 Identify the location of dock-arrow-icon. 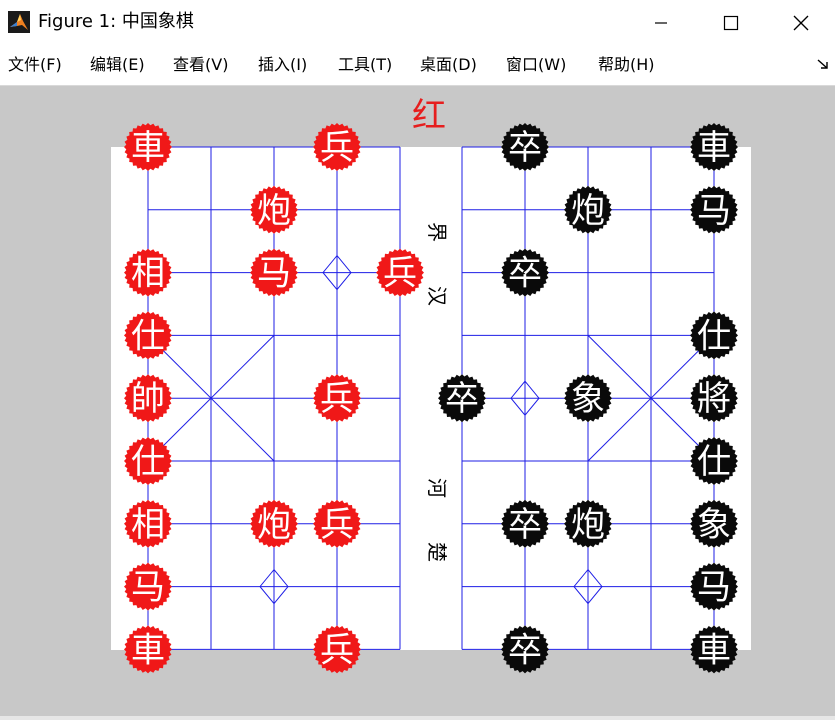
(823, 64).